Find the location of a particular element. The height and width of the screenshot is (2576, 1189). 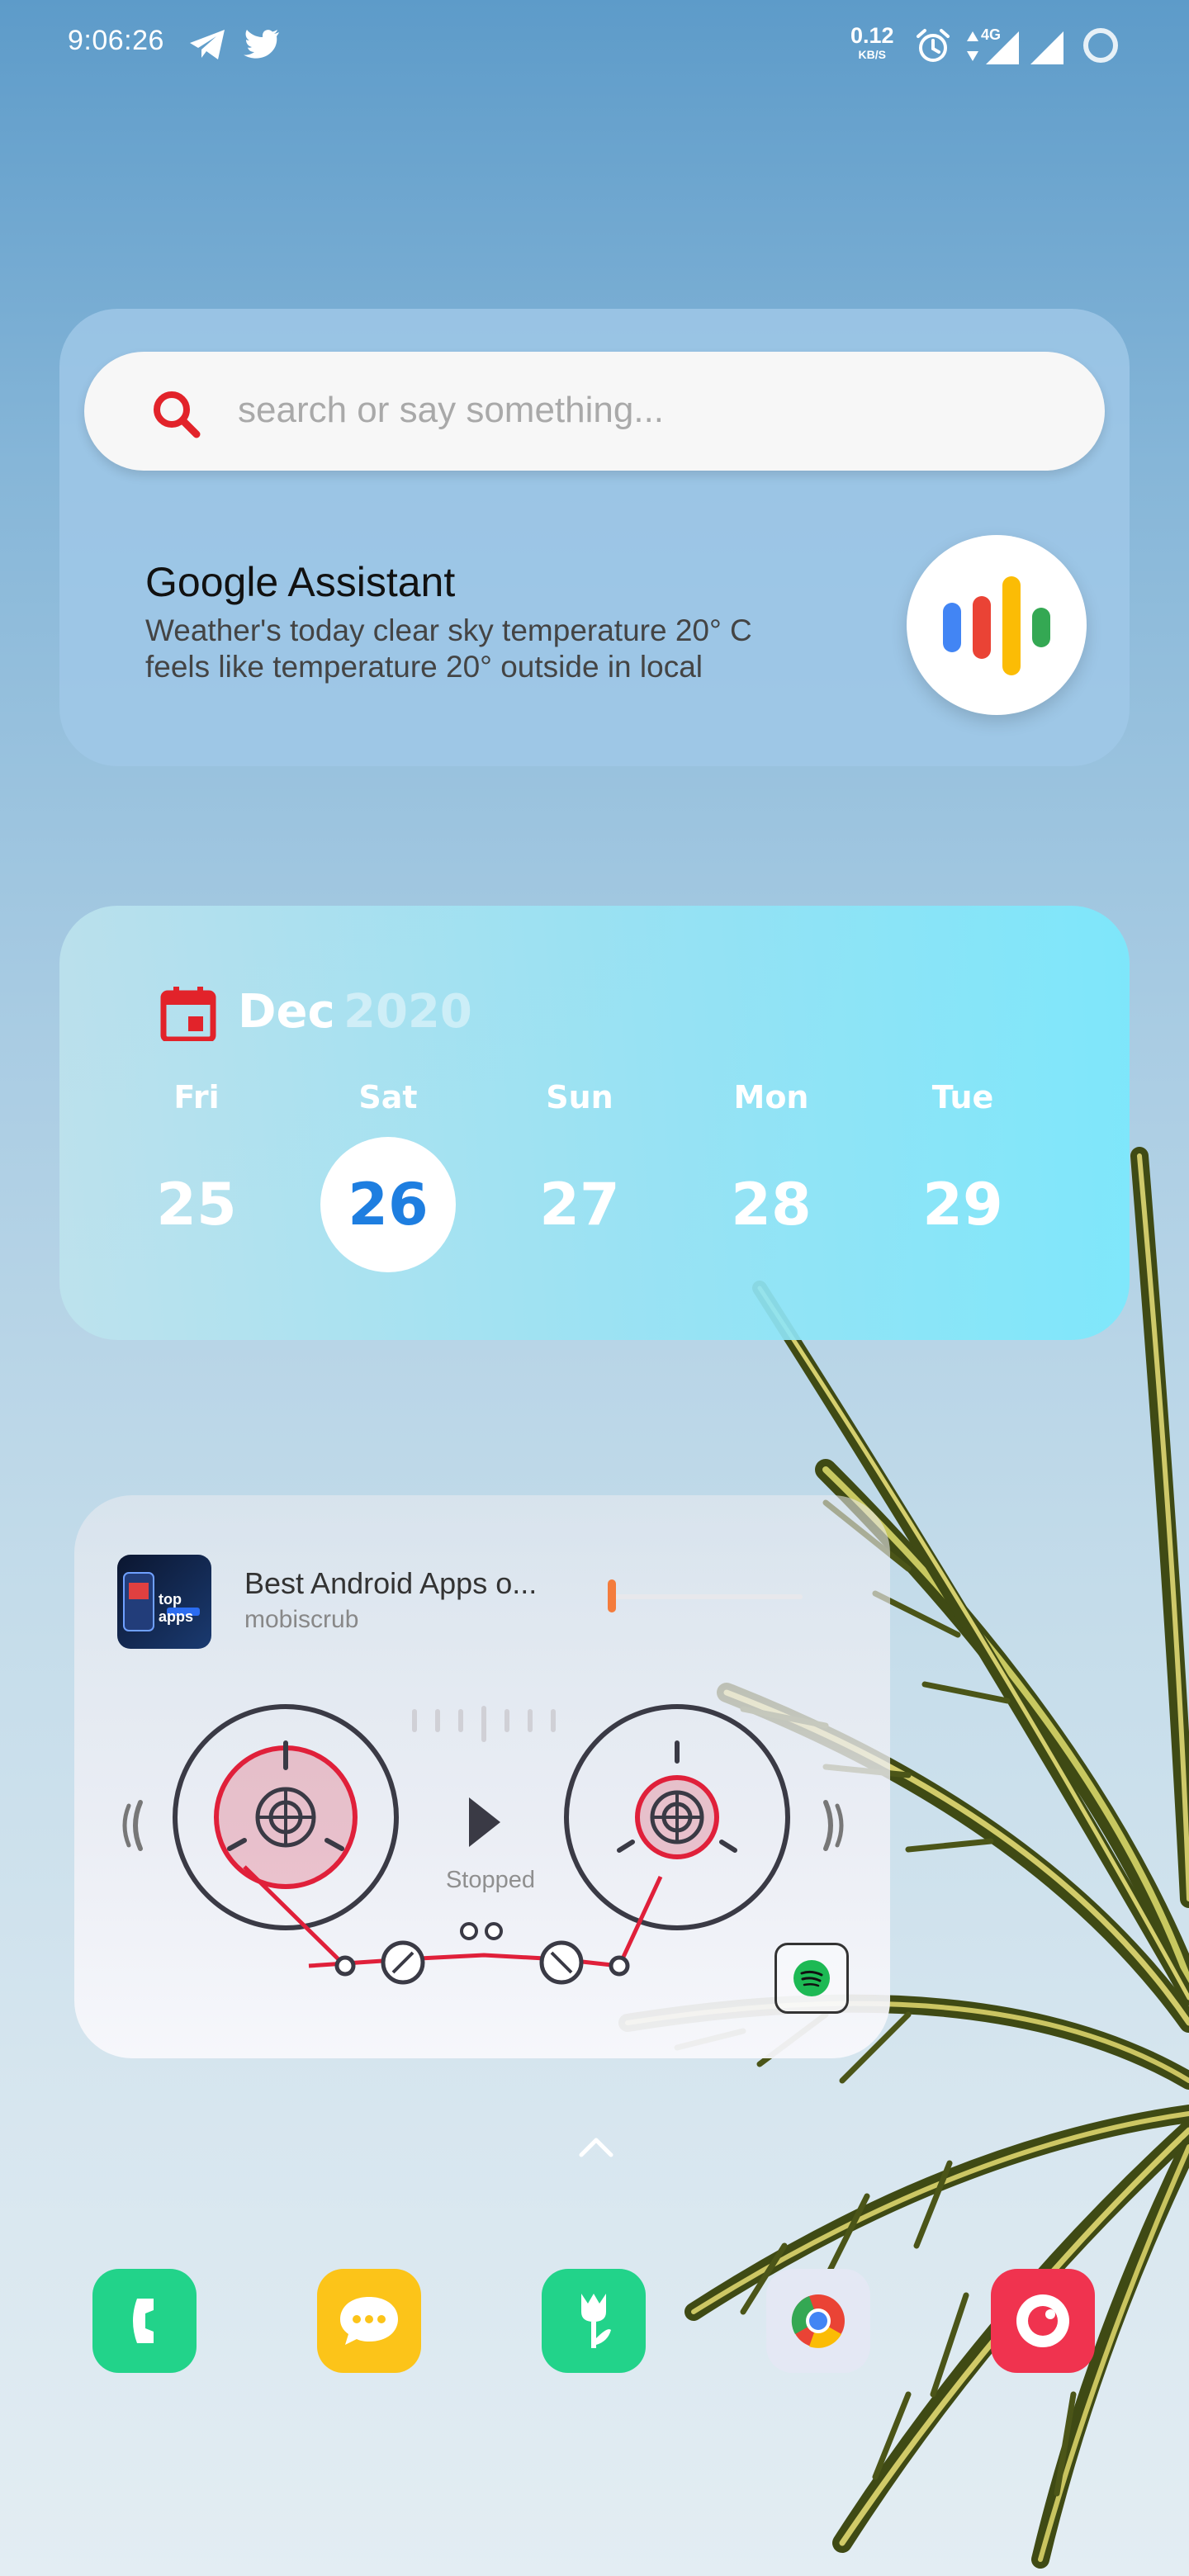

status-bar: 9:06:26 0.12 KB/S 4G is located at coordinates (594, 45).